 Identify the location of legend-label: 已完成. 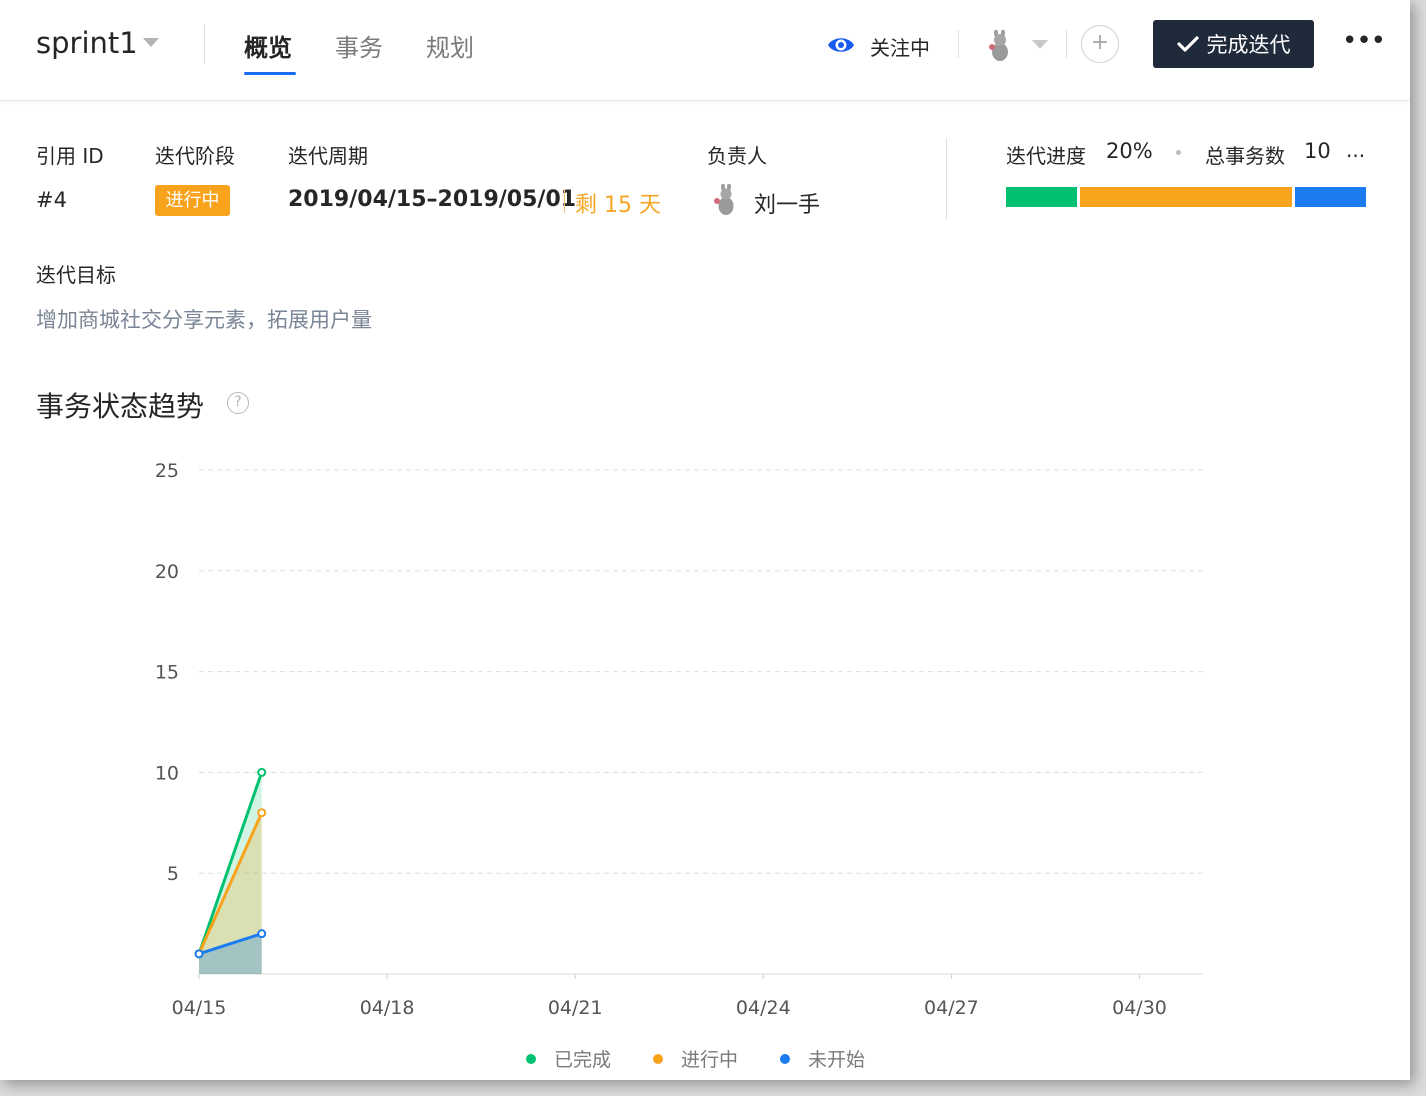
(583, 1060).